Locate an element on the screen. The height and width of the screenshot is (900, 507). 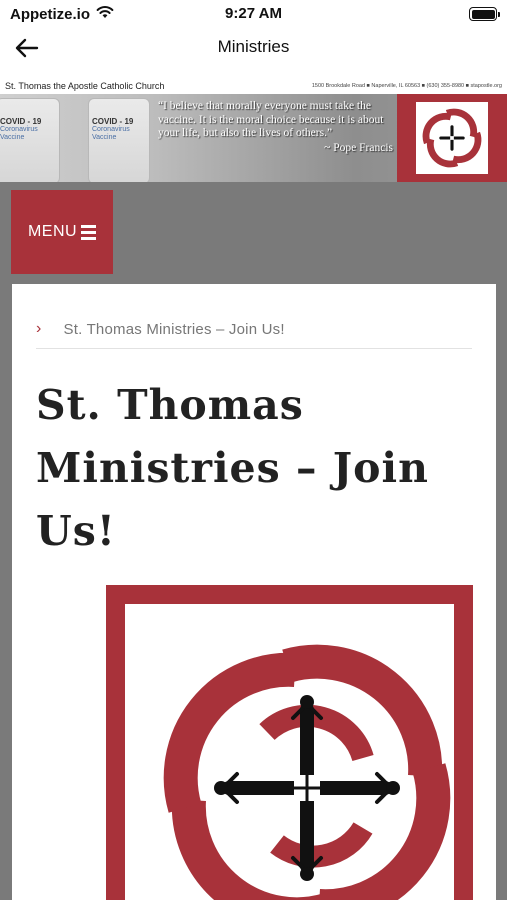
church-name: St. Thomas the Apostle Catholic Church is located at coordinates (85, 86).